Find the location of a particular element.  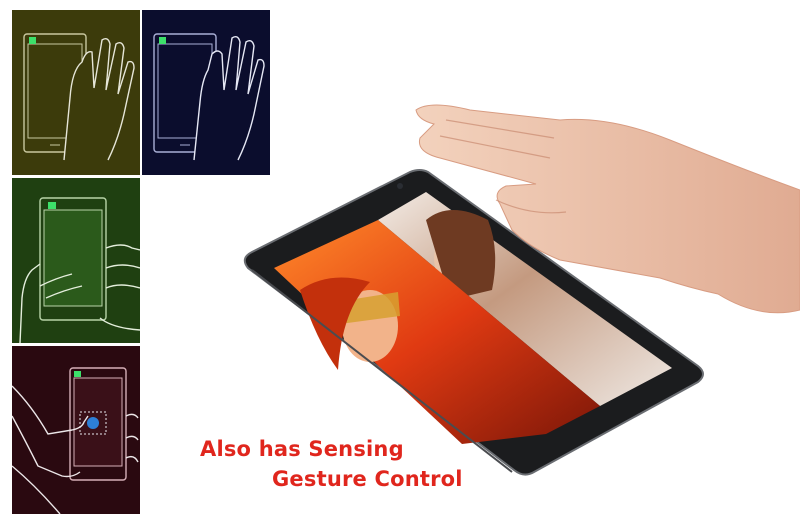

gesture-panel-hold-green is located at coordinates (76, 260).